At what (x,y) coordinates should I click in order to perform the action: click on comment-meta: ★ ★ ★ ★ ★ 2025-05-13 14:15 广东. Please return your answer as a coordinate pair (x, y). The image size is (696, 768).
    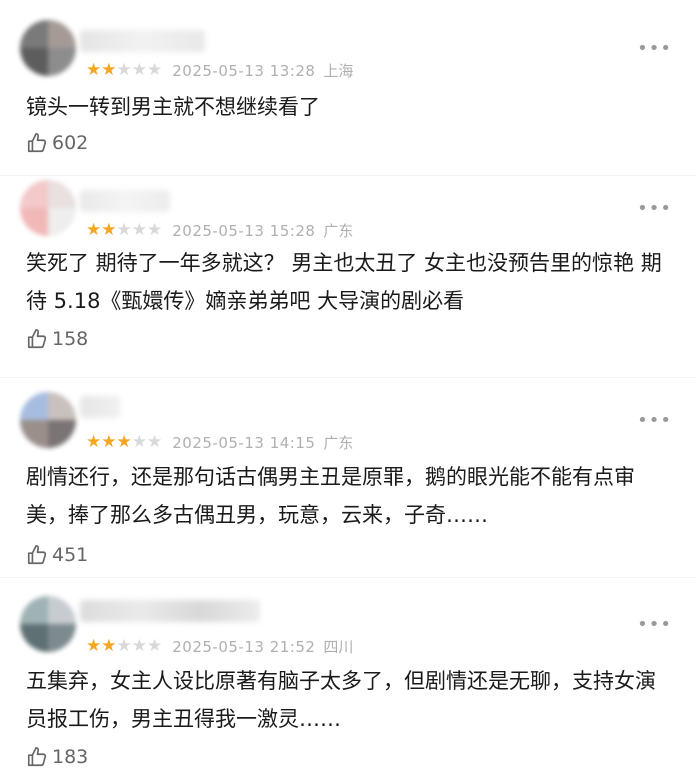
    Looking at the image, I should click on (219, 442).